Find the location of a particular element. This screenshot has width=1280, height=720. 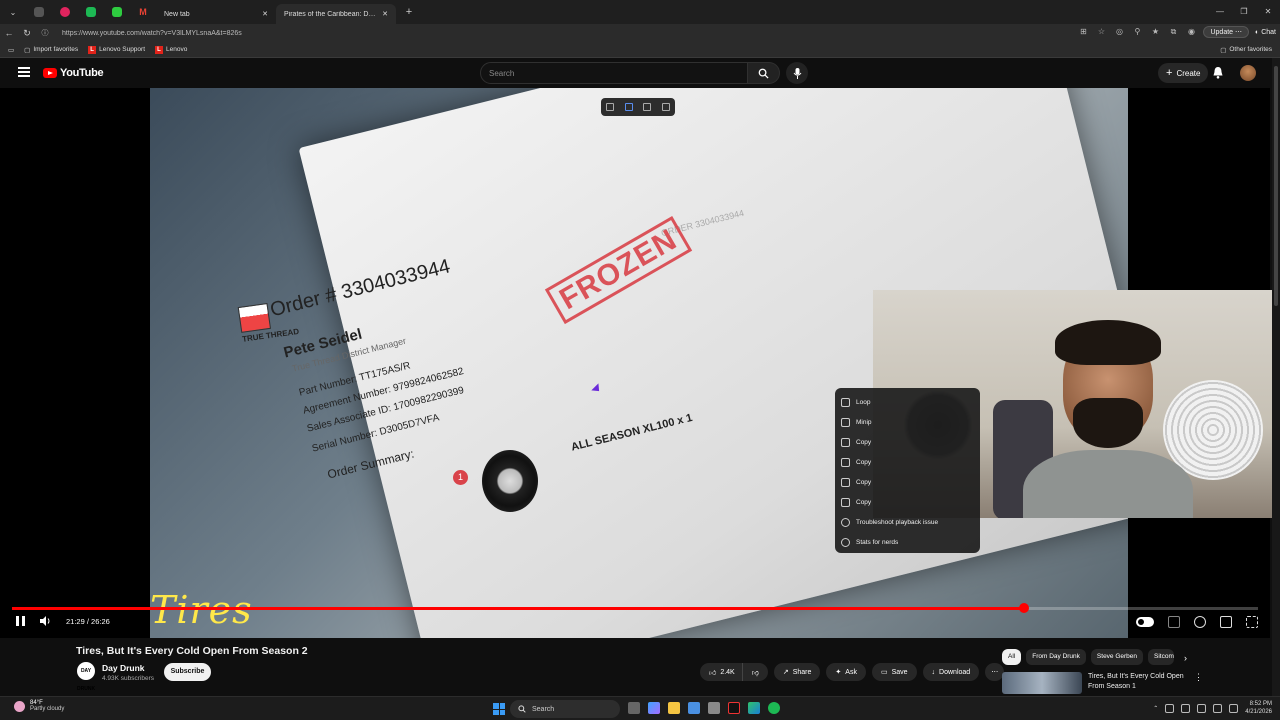

tab-new-tab: New tab ✕ is located at coordinates (216, 14).